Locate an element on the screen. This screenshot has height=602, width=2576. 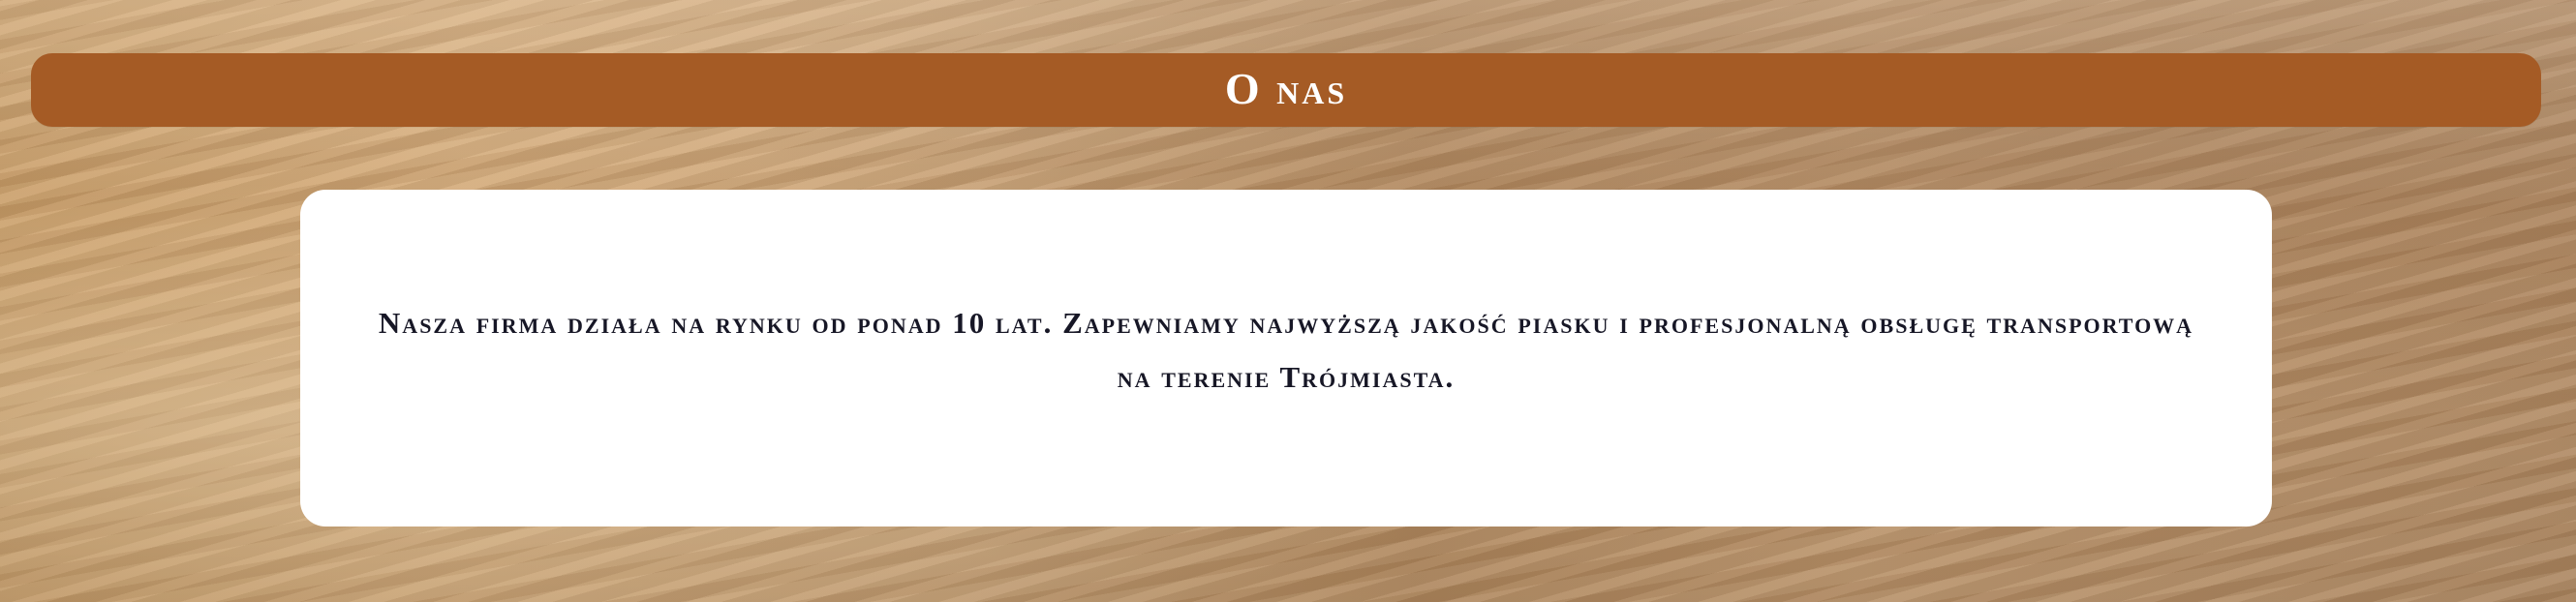
section-title: O nas is located at coordinates (1286, 88).